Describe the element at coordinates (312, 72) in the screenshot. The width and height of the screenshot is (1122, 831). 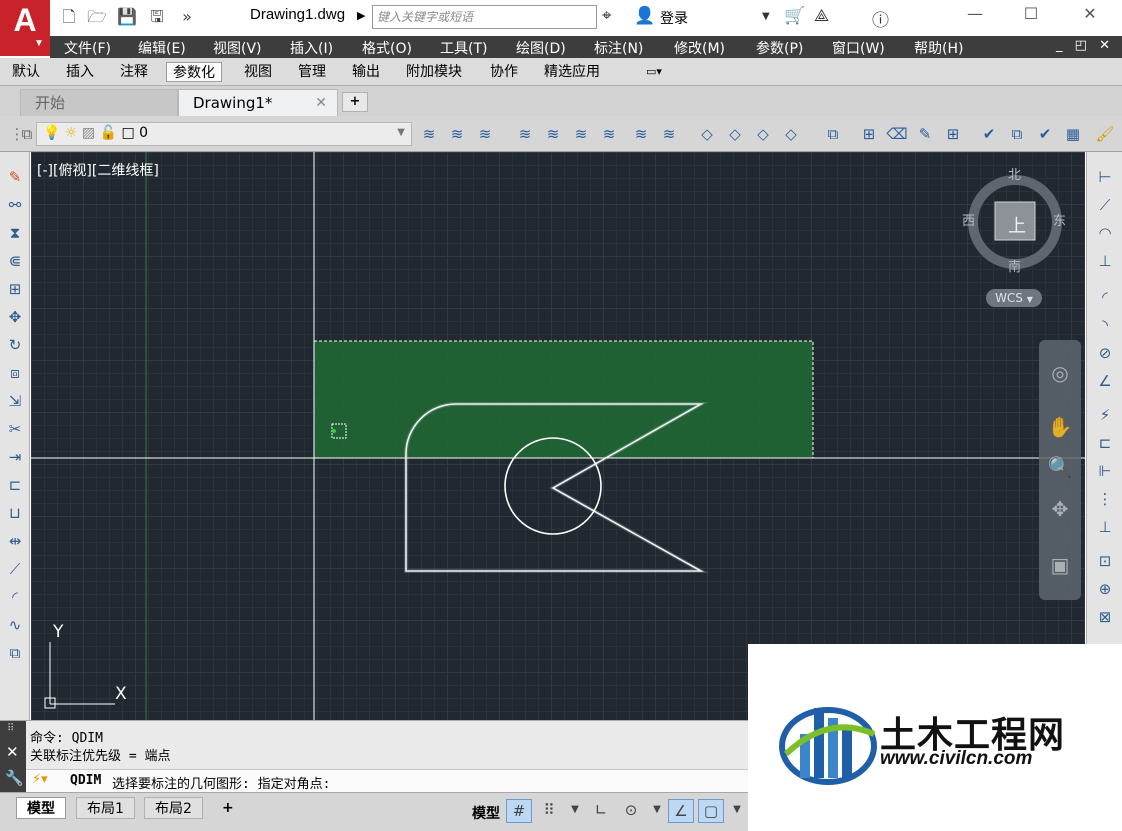
I see `ribbon-tab-manage: 管理` at that location.